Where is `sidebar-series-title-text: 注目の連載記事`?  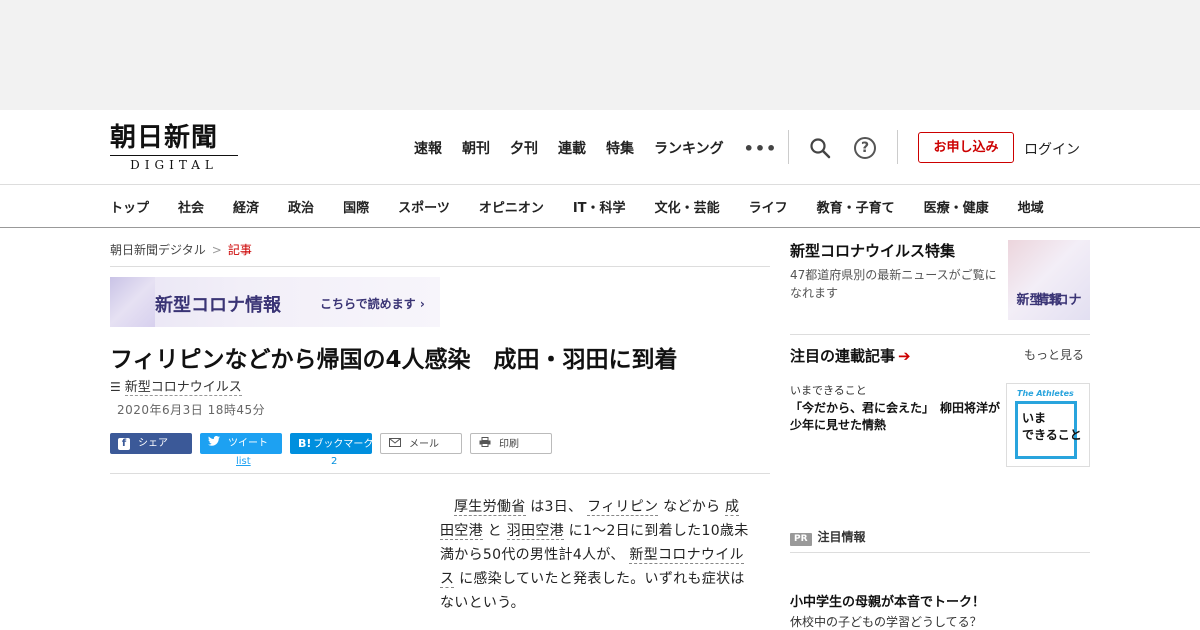 sidebar-series-title-text: 注目の連載記事 is located at coordinates (843, 356).